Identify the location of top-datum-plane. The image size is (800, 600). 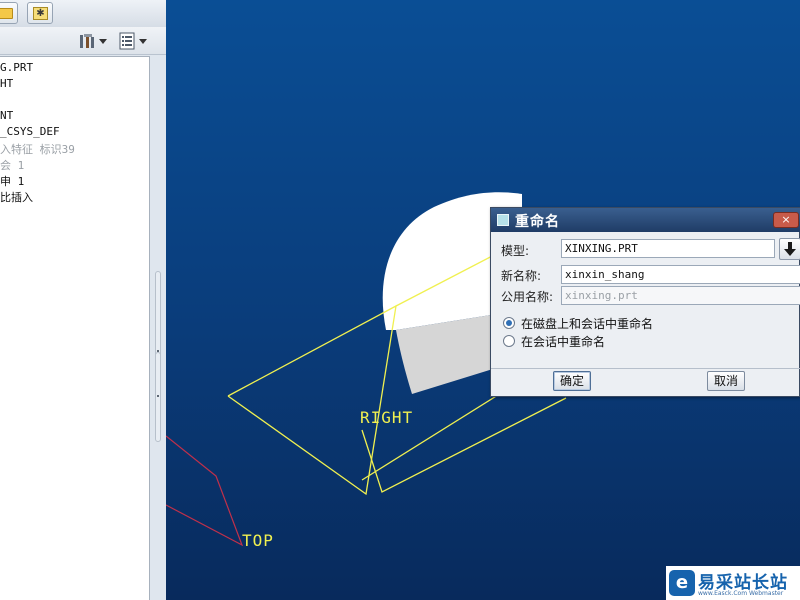
(205, 491).